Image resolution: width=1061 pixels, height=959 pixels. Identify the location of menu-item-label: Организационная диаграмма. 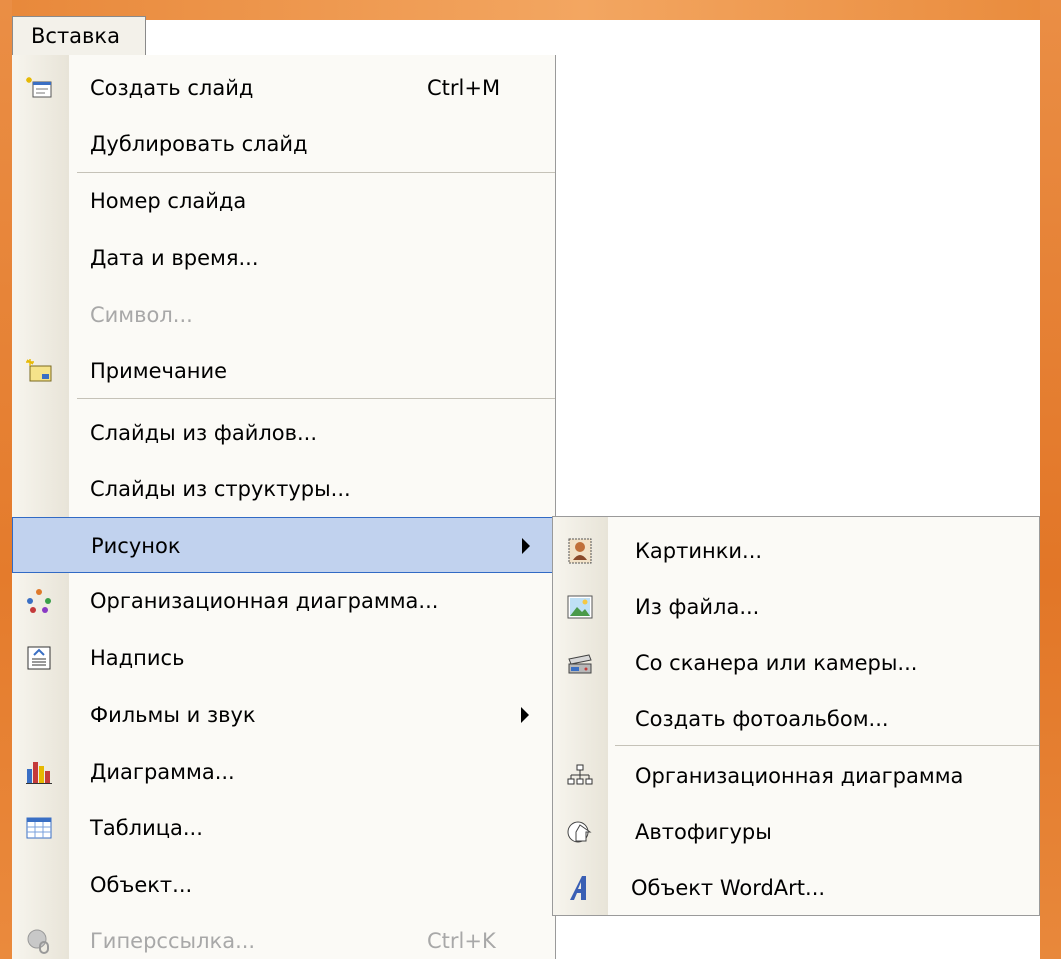
(799, 776).